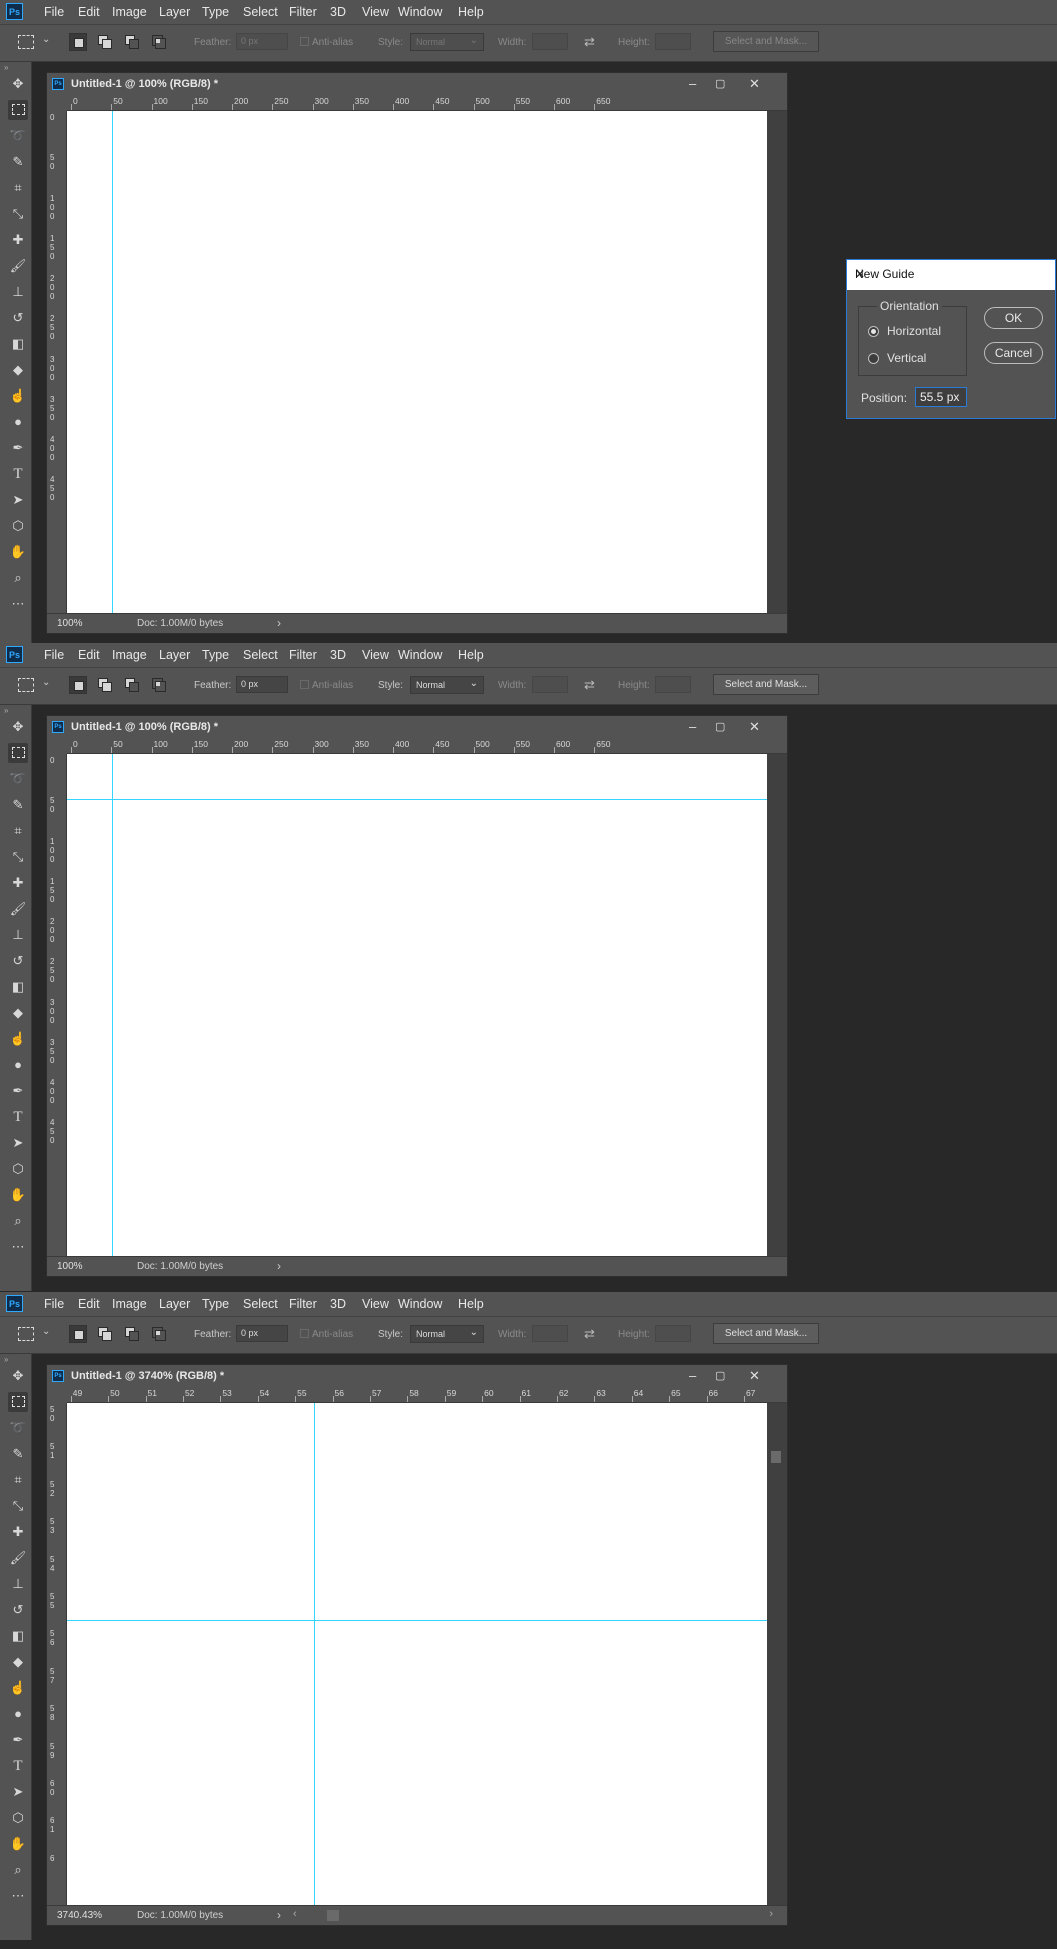 Image resolution: width=1057 pixels, height=1949 pixels. I want to click on menu-item-window: Window, so click(420, 12).